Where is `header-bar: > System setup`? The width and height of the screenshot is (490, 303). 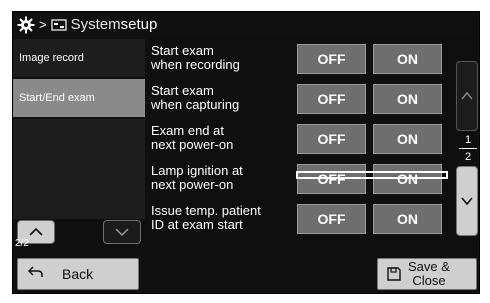 header-bar: > System setup is located at coordinates (246, 24).